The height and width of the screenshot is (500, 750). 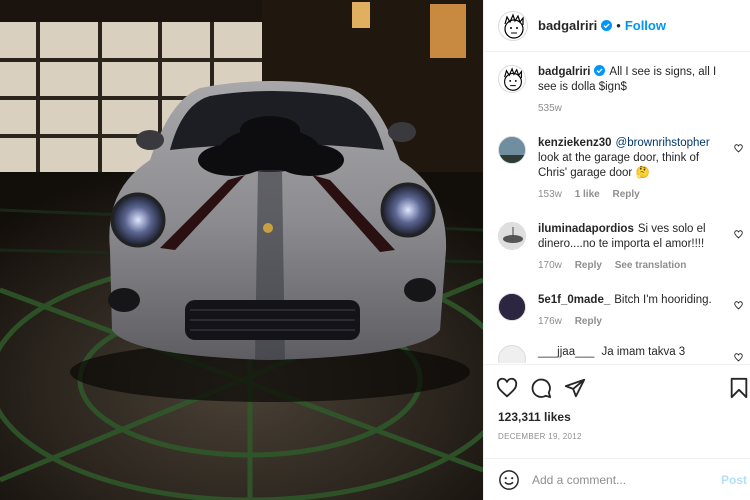 I want to click on follow-button: Follow, so click(x=645, y=25).